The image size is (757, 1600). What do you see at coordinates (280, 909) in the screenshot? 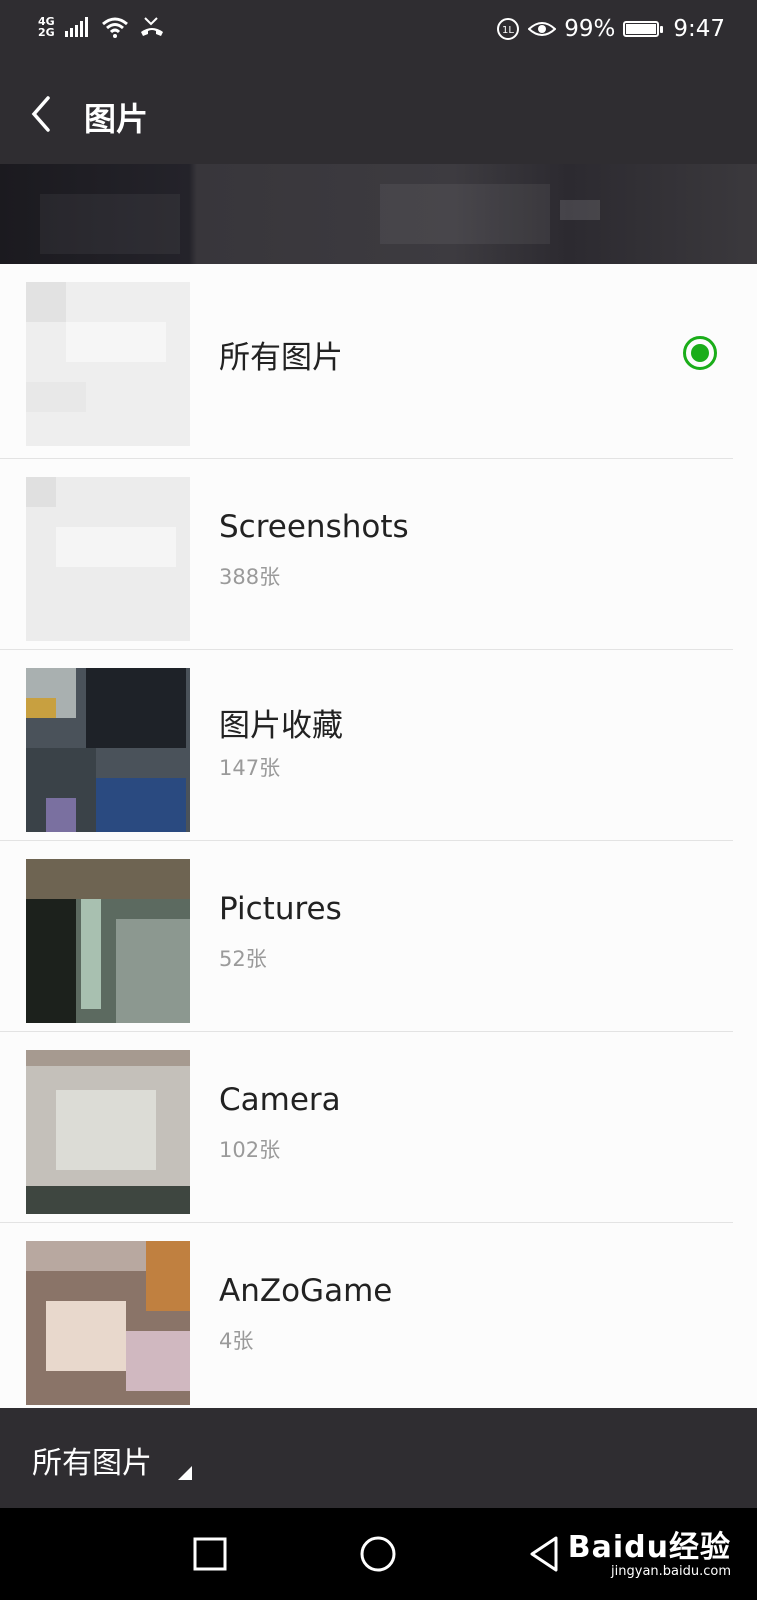
I see `album-name: Pictures` at bounding box center [280, 909].